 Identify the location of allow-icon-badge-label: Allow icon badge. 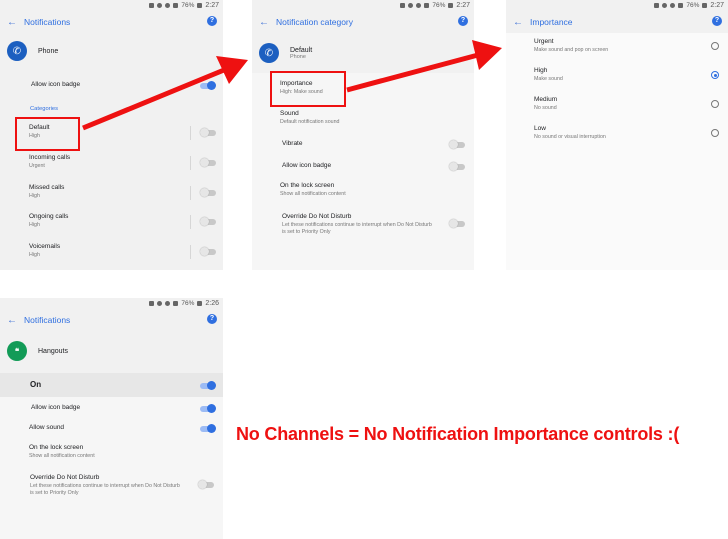
(56, 84).